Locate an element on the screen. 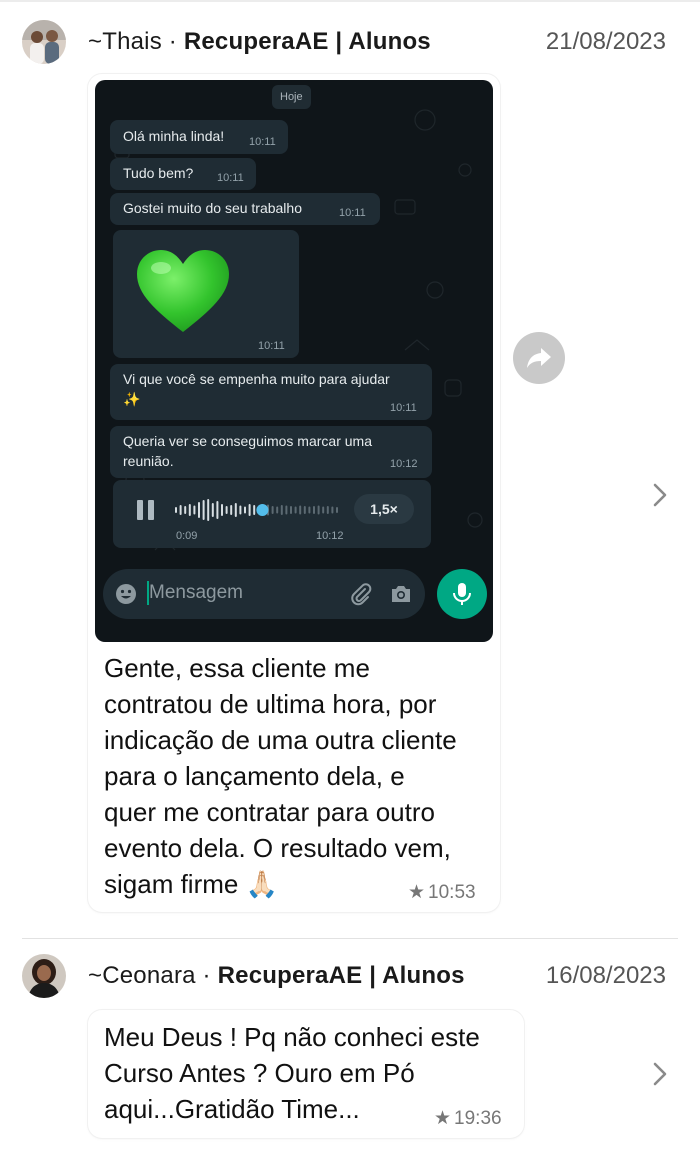 The height and width of the screenshot is (1153, 700). wa-message: Olá minha linda! 10:11 is located at coordinates (199, 137).